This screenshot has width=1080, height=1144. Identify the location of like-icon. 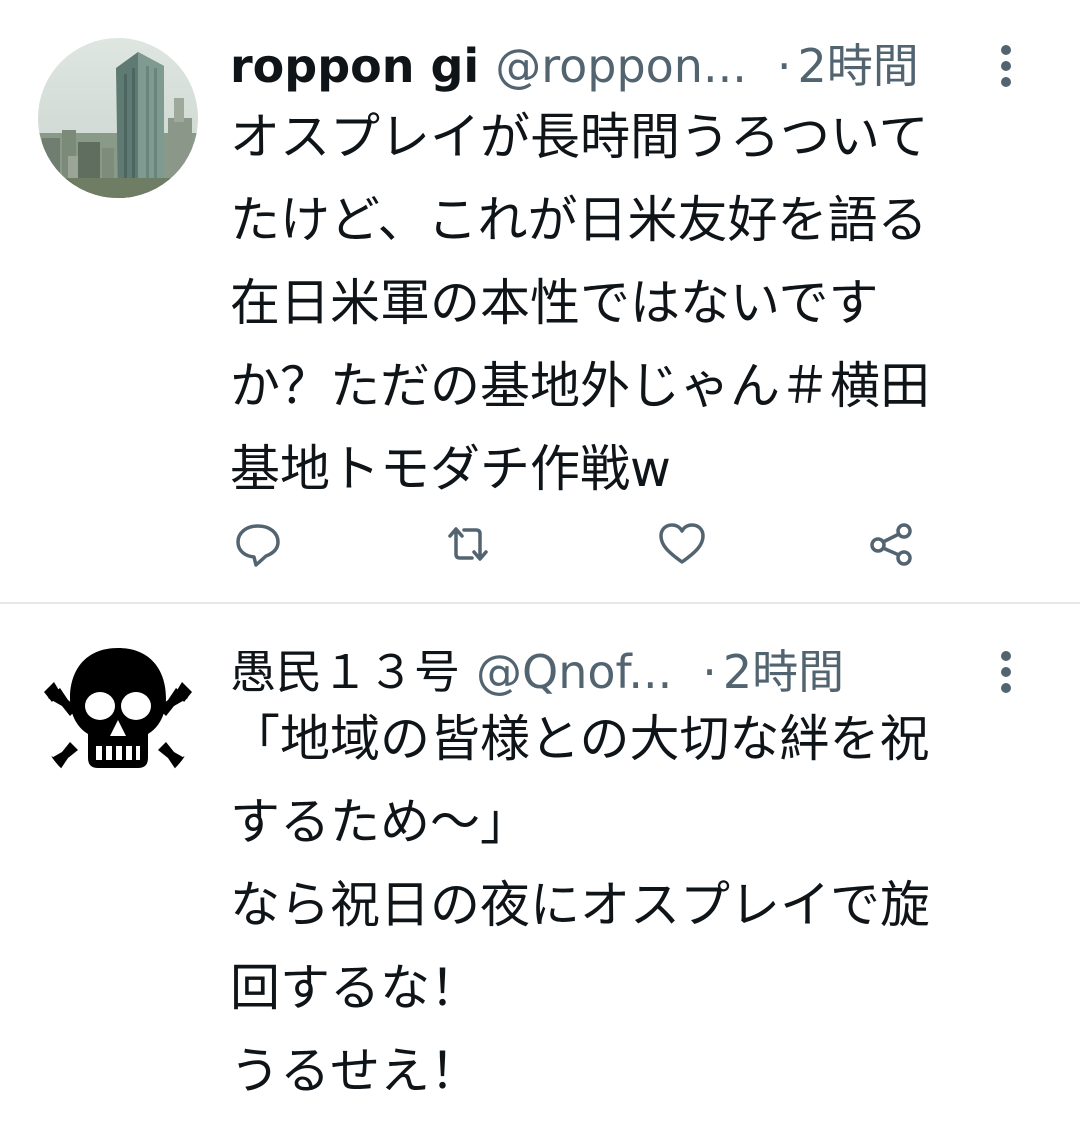
(682, 543).